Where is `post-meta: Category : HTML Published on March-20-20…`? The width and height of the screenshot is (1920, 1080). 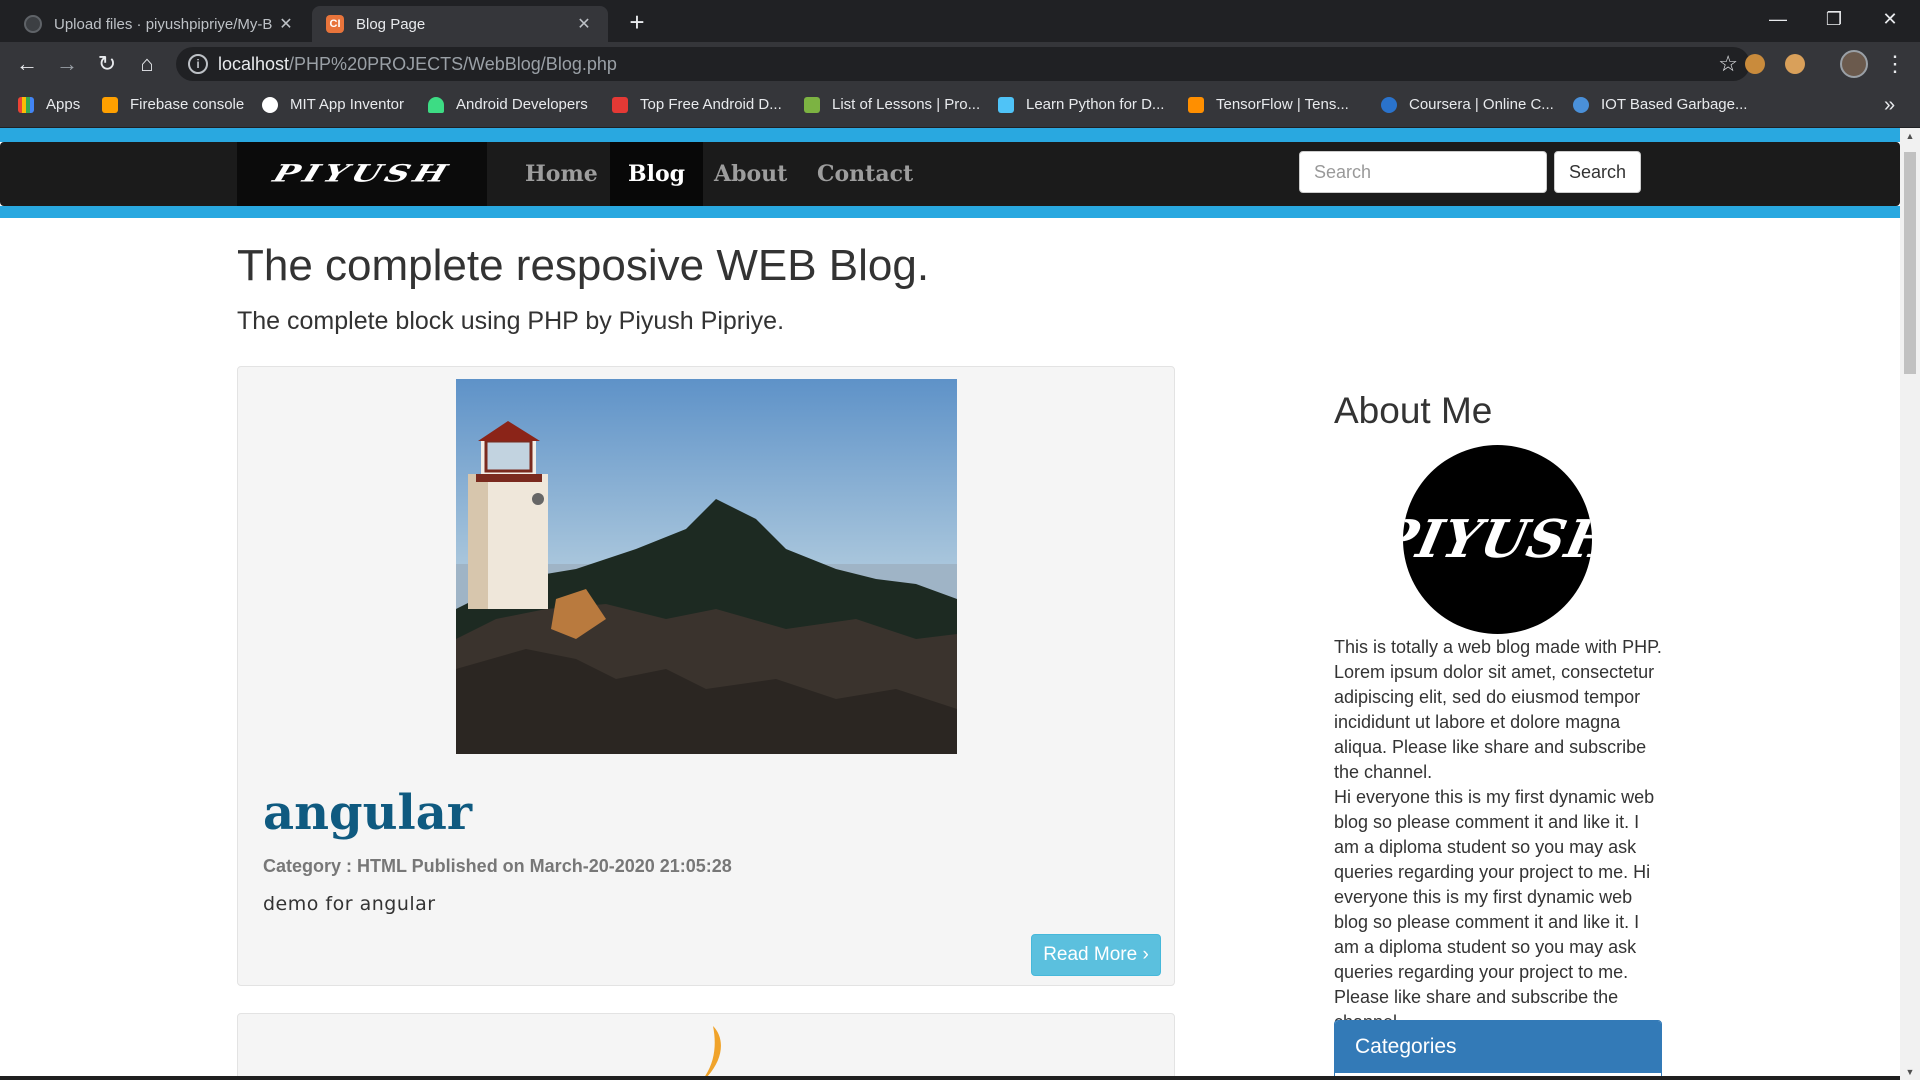
post-meta: Category : HTML Published on March-20-20… is located at coordinates (497, 866).